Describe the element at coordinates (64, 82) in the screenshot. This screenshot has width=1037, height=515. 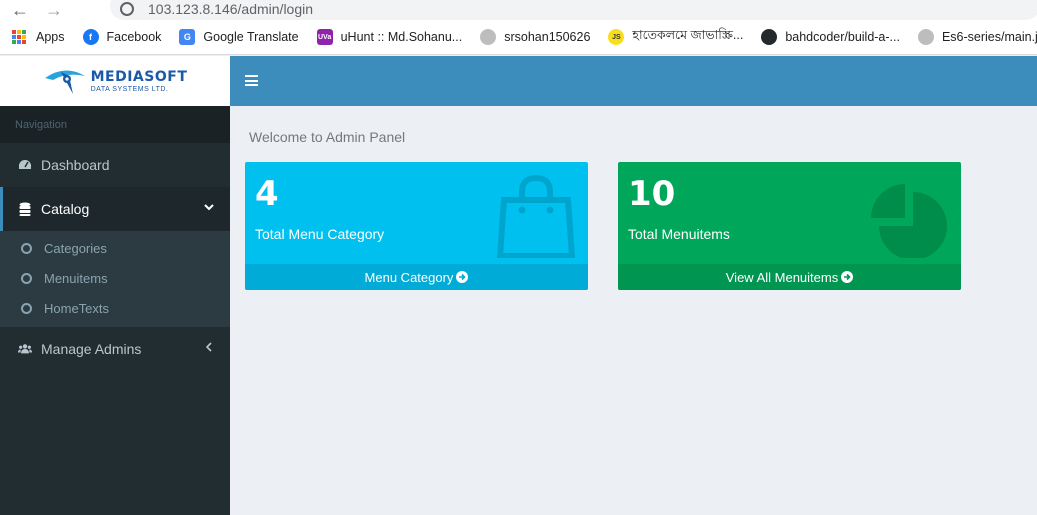
I see `mediasoft-logo-icon` at that location.